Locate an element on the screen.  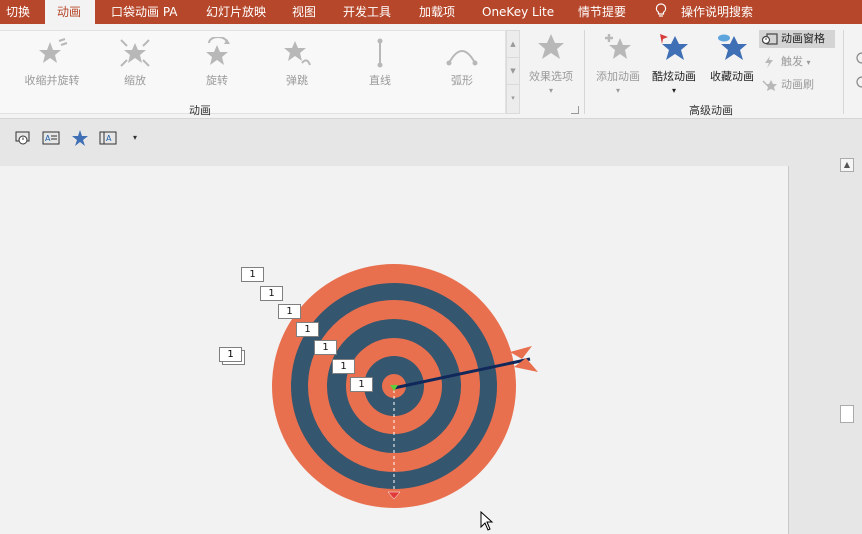
textbox-icon: A is located at coordinates (51, 138).